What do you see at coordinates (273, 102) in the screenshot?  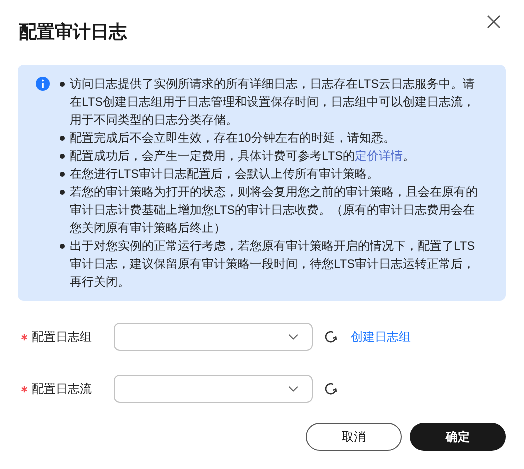 I see `notice-text: 访问日志提供了实例所请求的所有详细日志，日志存在LTS云日志服务中。请在LTS创建日志组用于日志管理和设置保存时间，日志组中可以创建日志流，用于不同类型的日志分类存储。` at bounding box center [273, 102].